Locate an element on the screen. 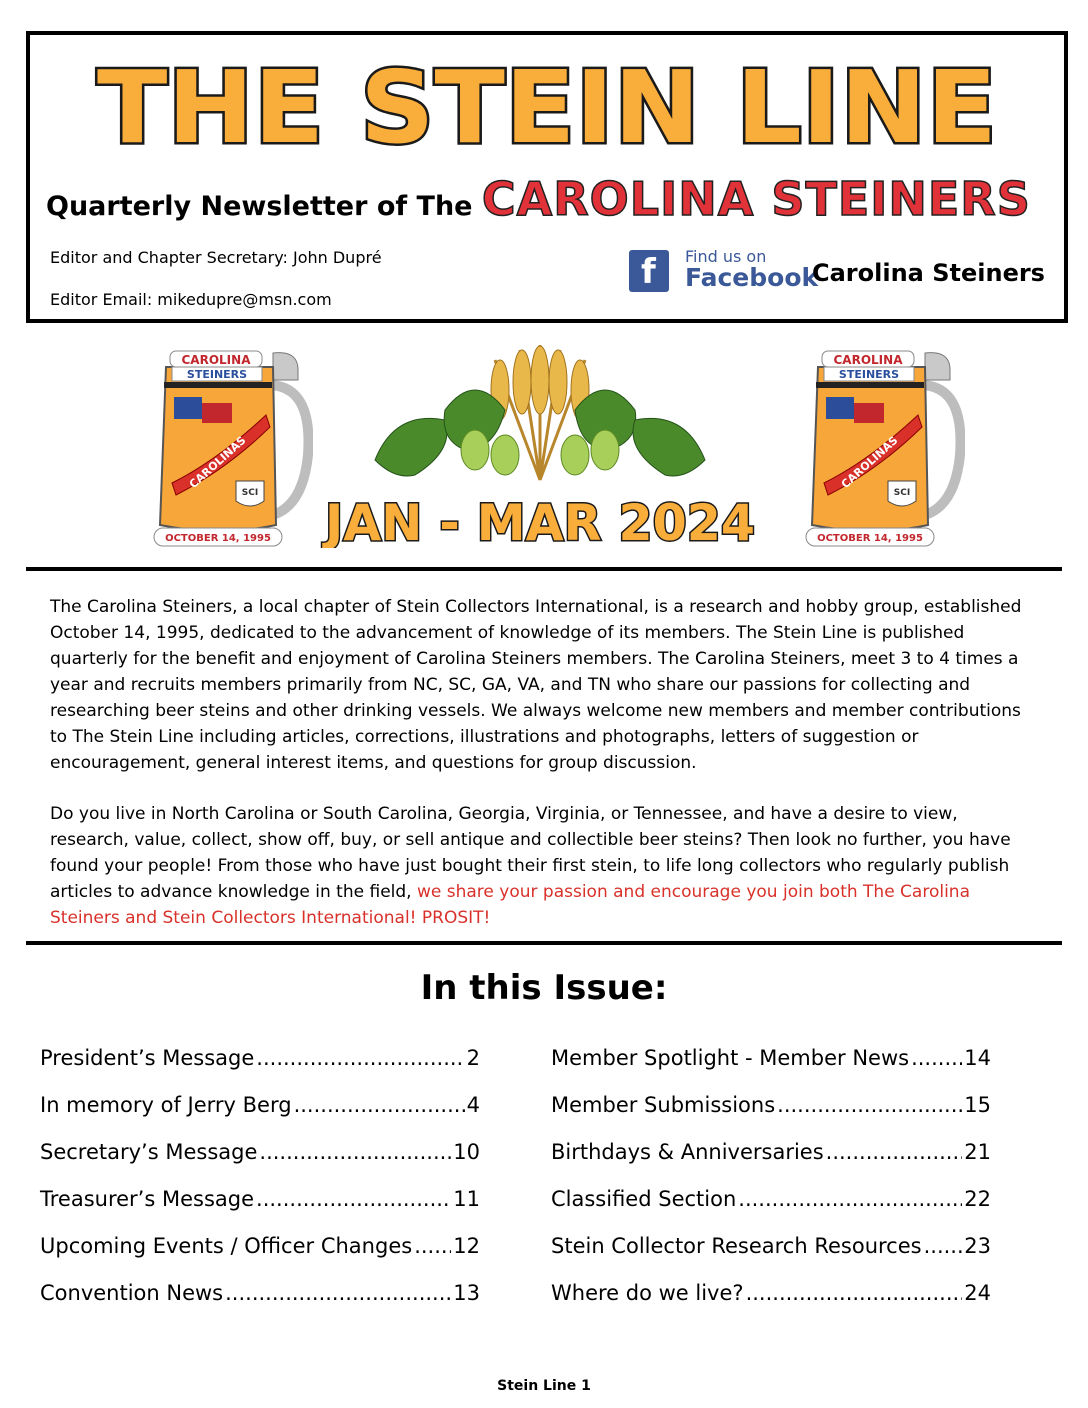 This screenshot has height=1408, width=1088. newsletter-title: THE STEIN LINE is located at coordinates (547, 105).